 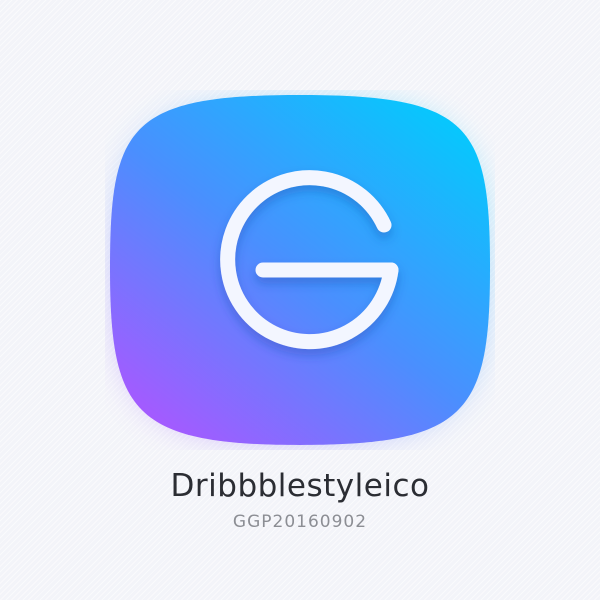 What do you see at coordinates (300, 486) in the screenshot?
I see `app-name: Dribbblestyleico` at bounding box center [300, 486].